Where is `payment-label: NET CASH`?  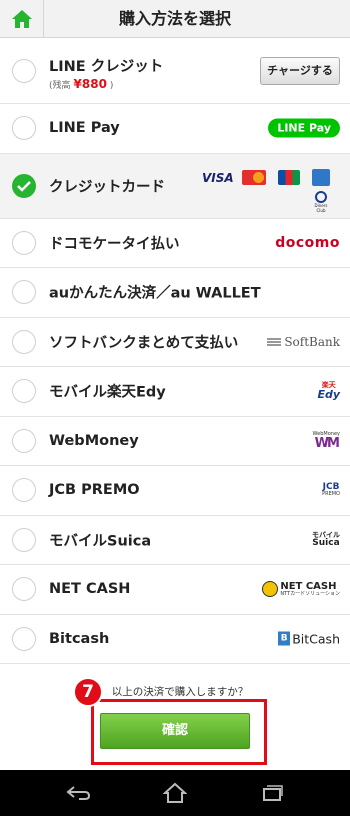 payment-label: NET CASH is located at coordinates (90, 589).